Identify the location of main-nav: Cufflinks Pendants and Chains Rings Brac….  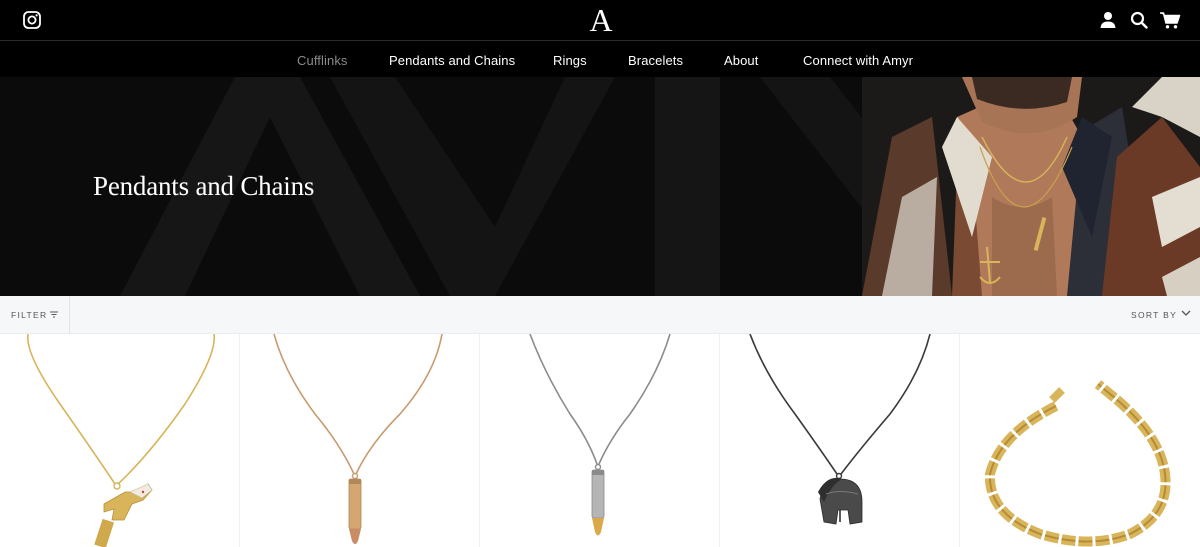
(600, 59).